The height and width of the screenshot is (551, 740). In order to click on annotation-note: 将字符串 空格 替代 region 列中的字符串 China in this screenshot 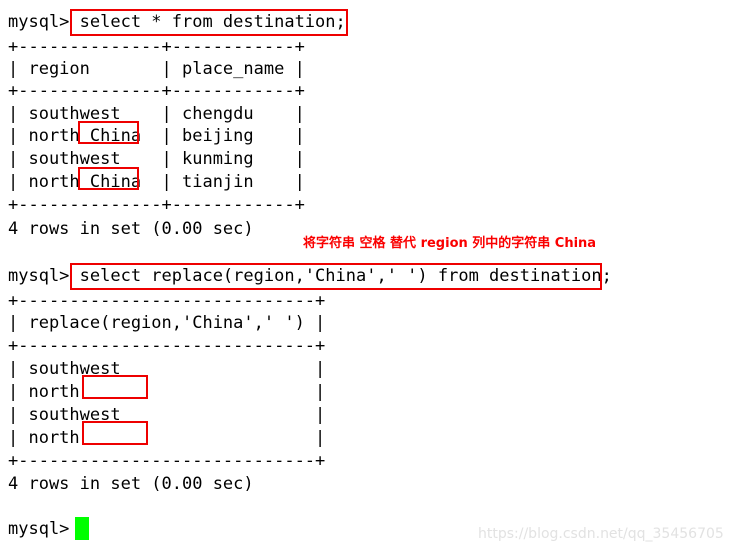, I will do `click(450, 243)`.